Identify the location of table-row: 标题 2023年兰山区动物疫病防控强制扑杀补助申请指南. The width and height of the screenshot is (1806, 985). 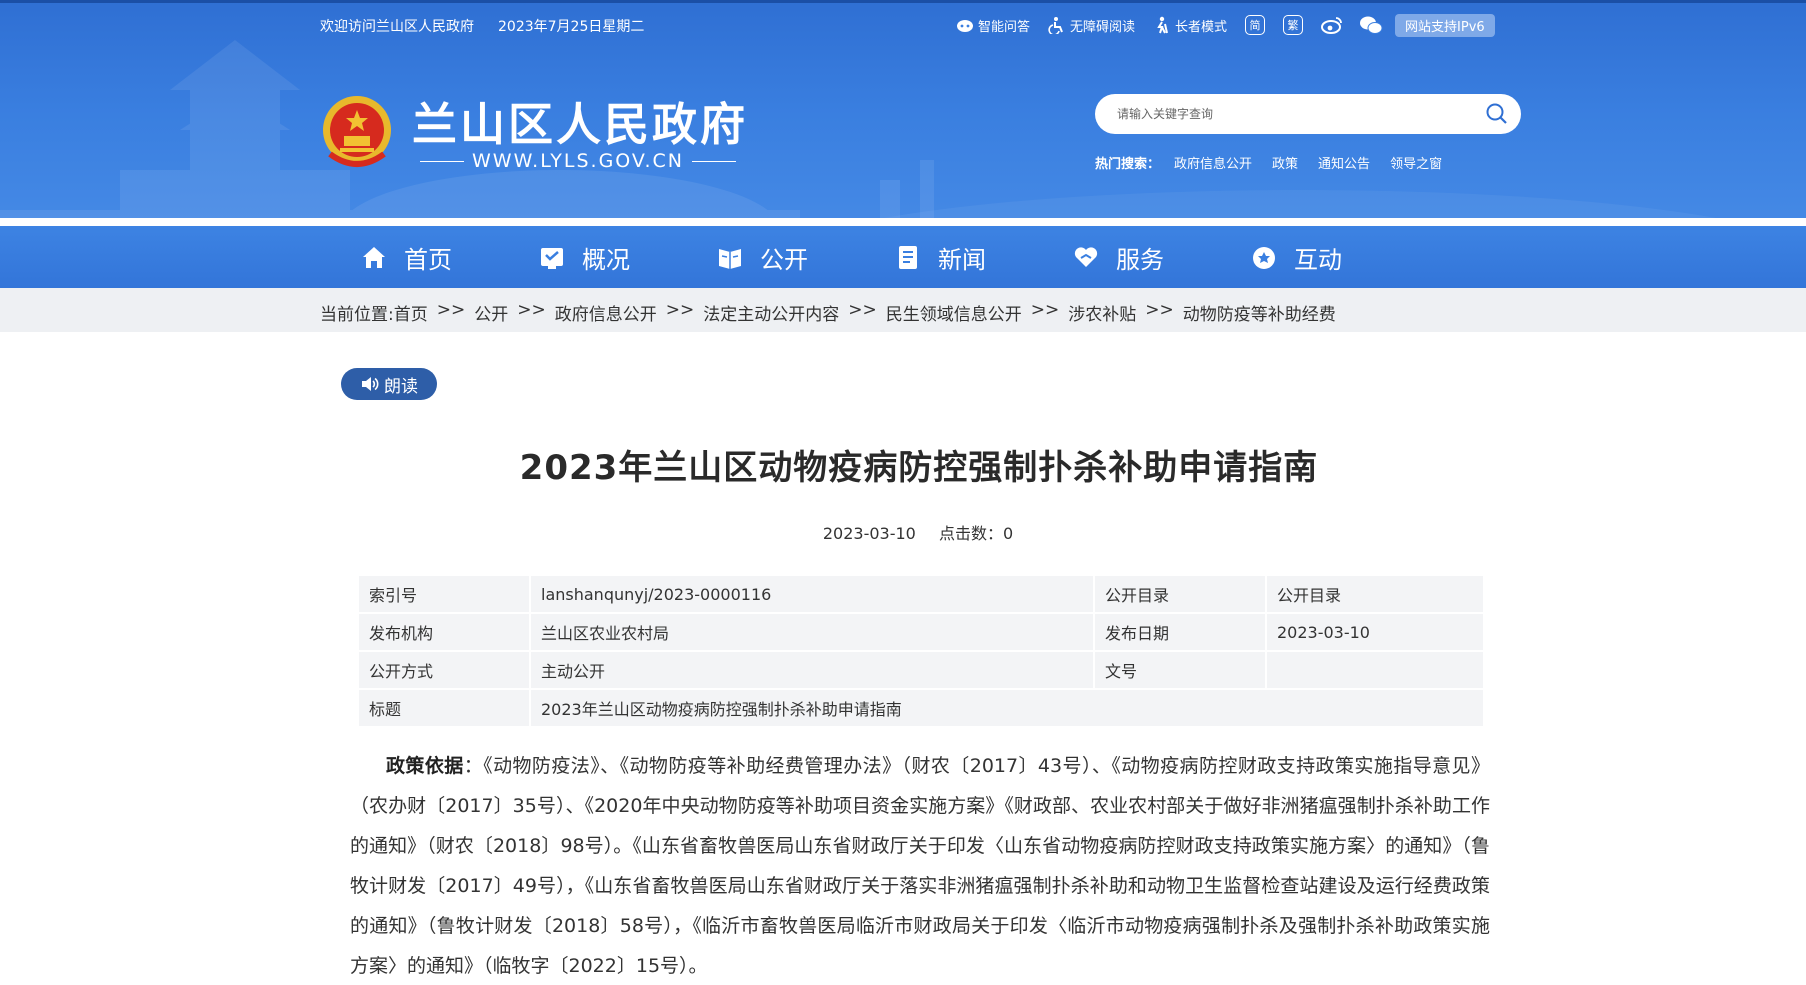
(921, 708).